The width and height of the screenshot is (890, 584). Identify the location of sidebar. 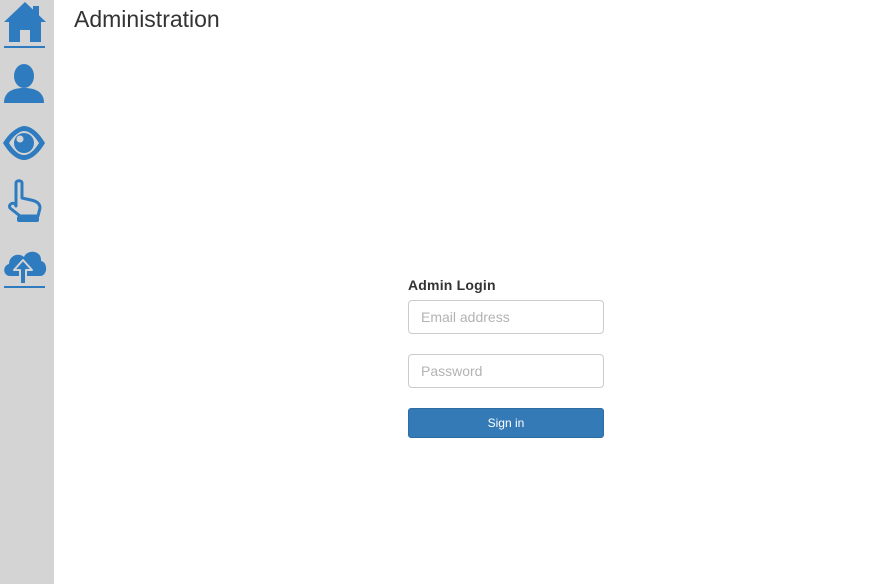
(27, 292).